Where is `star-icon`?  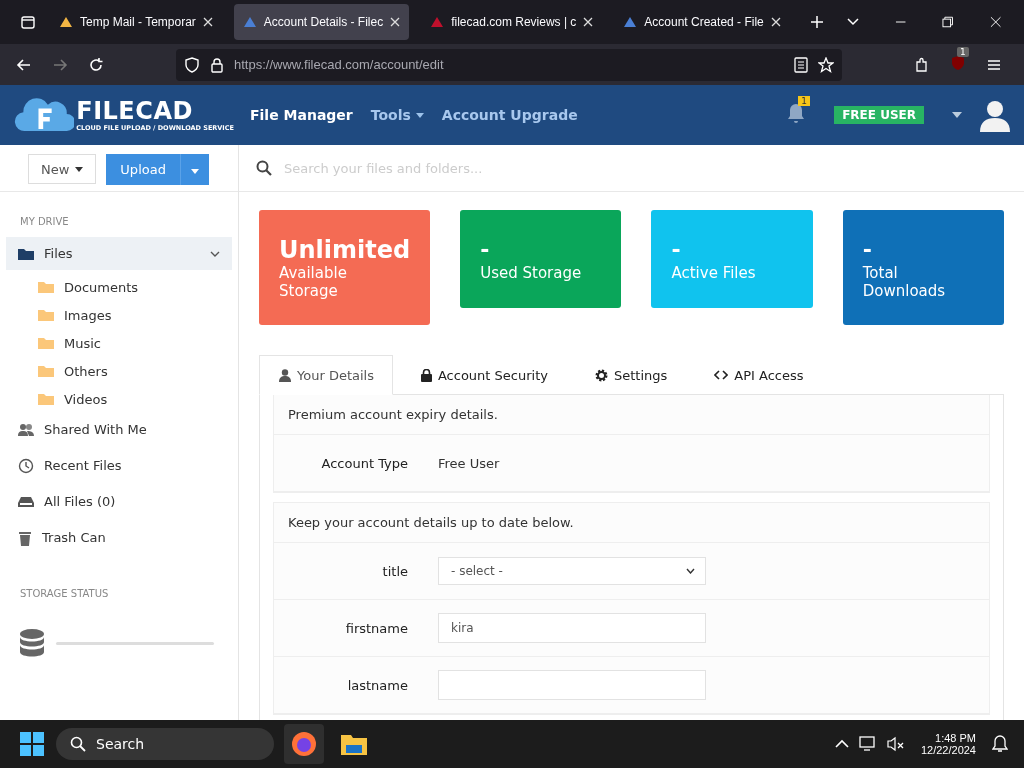 star-icon is located at coordinates (826, 64).